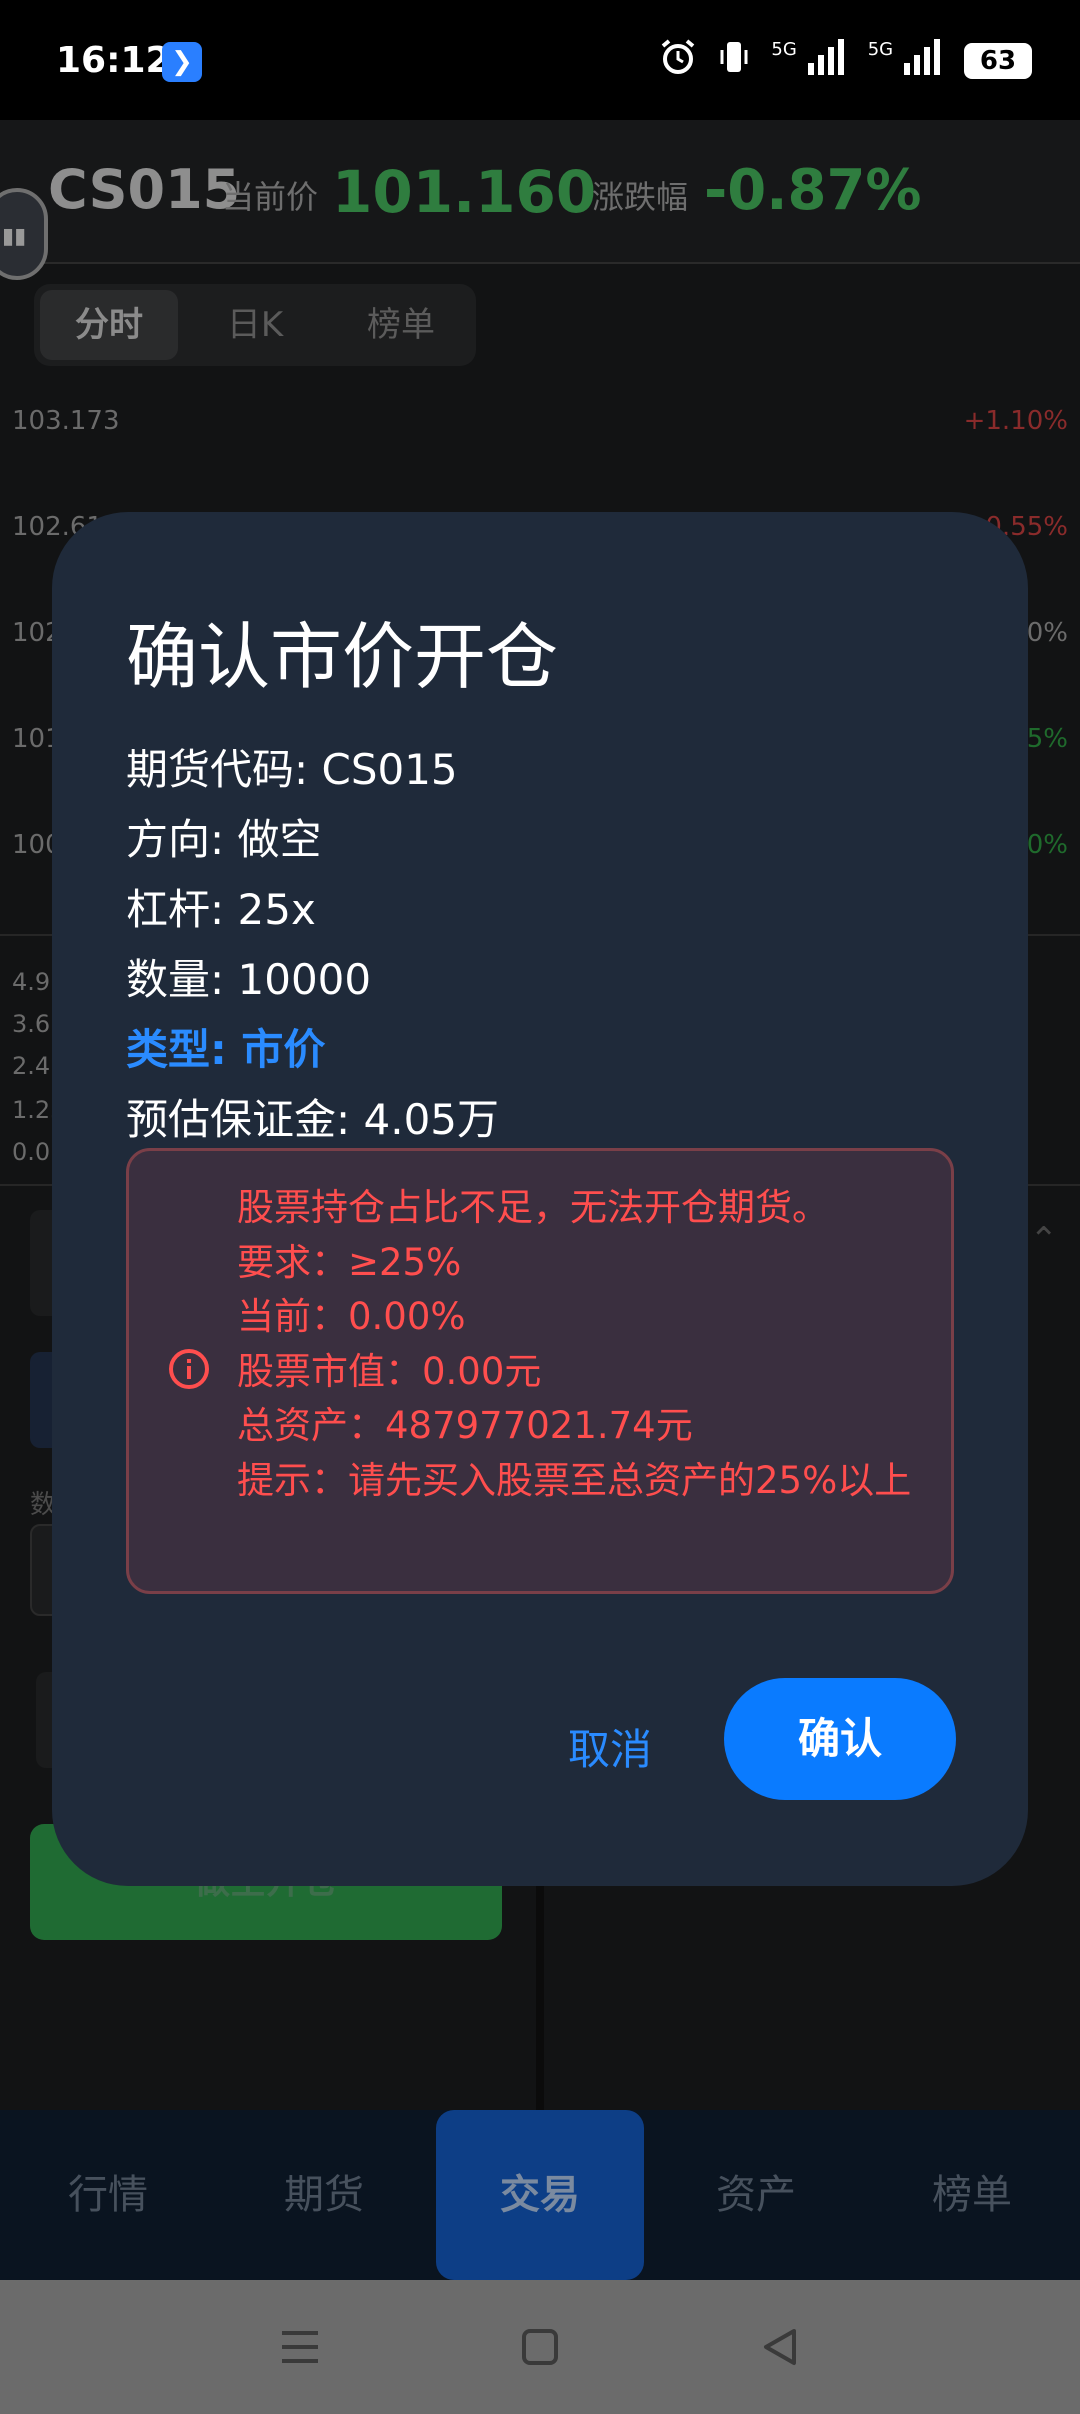 Image resolution: width=1080 pixels, height=2414 pixels. I want to click on vibrate-icon, so click(734, 60).